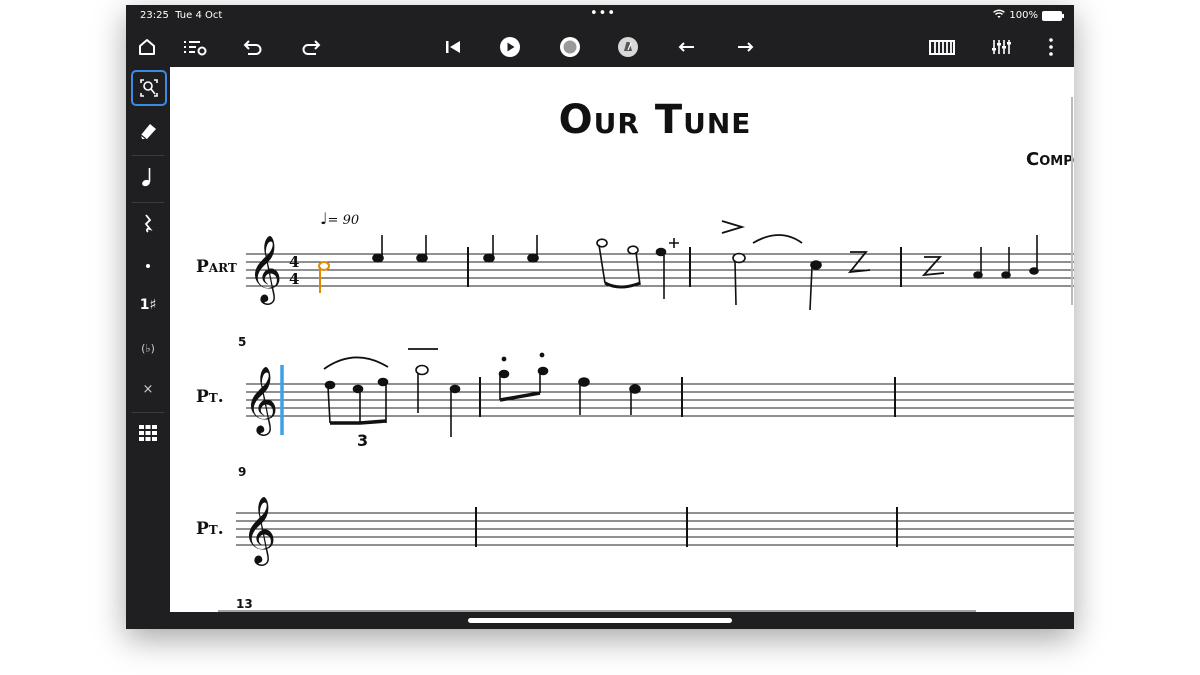 Image resolution: width=1200 pixels, height=675 pixels. Describe the element at coordinates (148, 131) in the screenshot. I see `eraser-icon` at that location.